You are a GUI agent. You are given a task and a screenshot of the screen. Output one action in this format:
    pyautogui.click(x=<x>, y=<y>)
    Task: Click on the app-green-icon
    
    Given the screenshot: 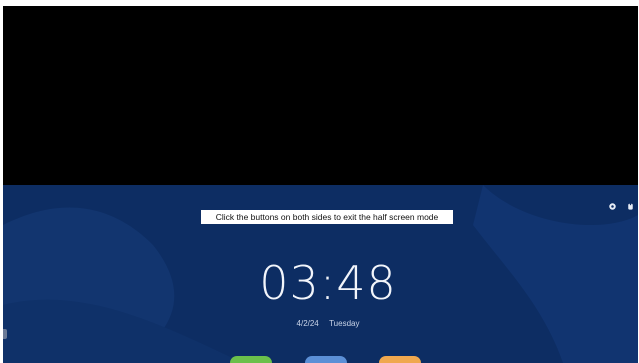 What is the action you would take?
    pyautogui.click(x=251, y=359)
    